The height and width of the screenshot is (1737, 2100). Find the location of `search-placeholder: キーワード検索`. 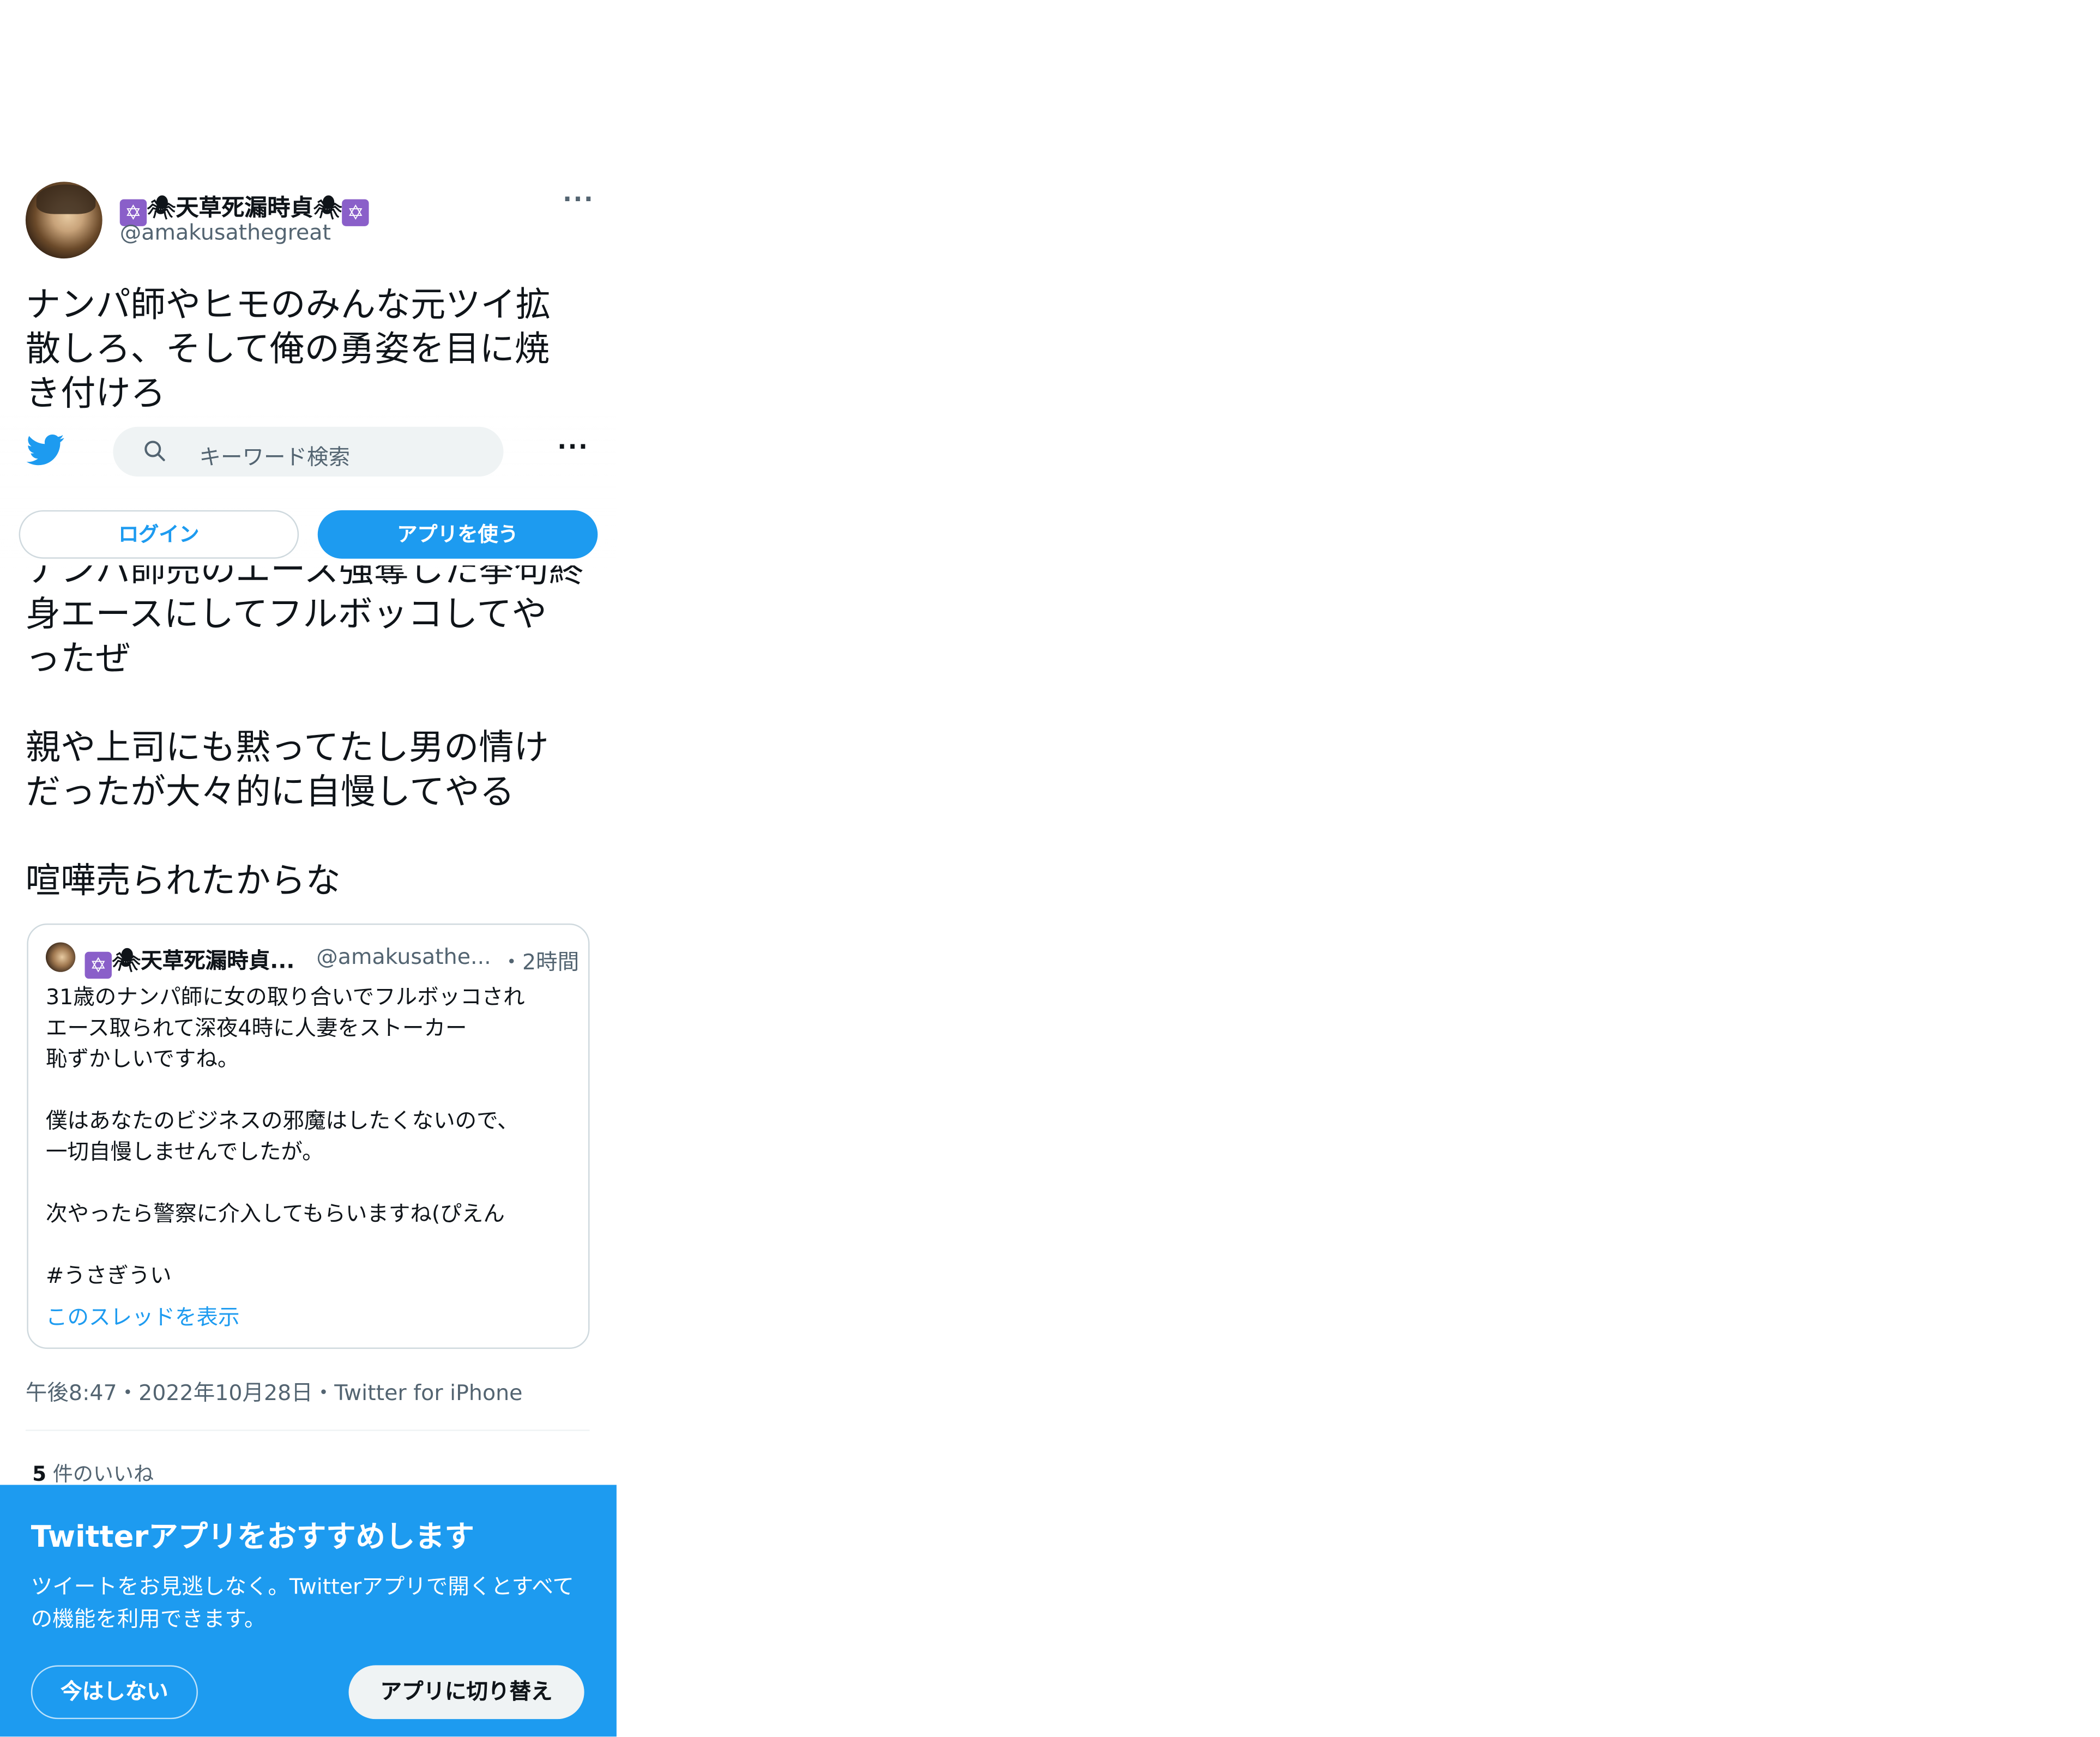

search-placeholder: キーワード検索 is located at coordinates (275, 457).